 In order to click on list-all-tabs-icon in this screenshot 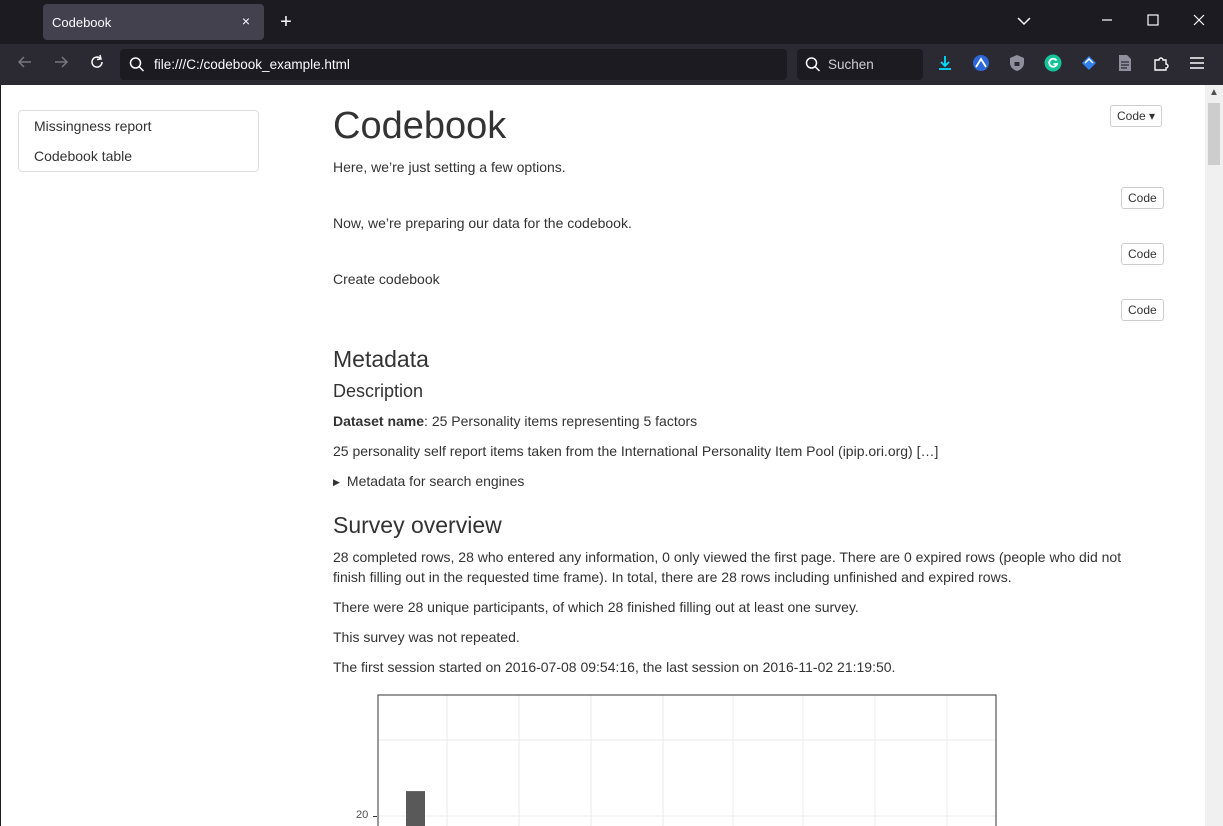, I will do `click(1024, 22)`.